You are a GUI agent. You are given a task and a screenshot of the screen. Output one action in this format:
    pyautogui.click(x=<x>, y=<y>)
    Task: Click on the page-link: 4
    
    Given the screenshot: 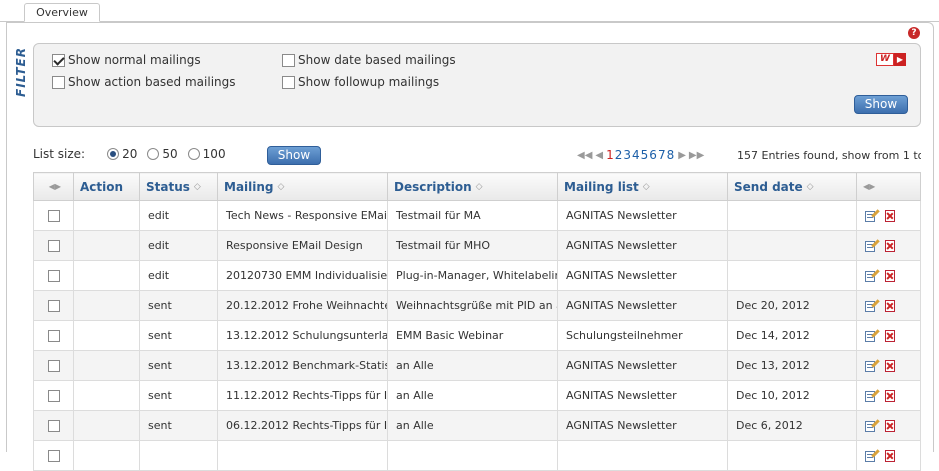 What is the action you would take?
    pyautogui.click(x=636, y=155)
    